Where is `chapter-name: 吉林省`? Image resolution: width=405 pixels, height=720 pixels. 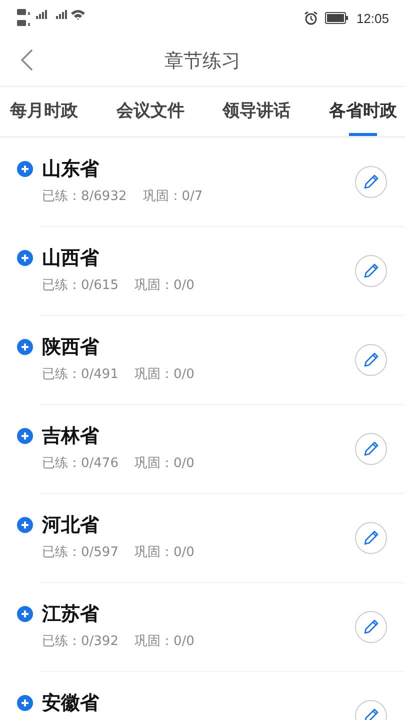 chapter-name: 吉林省 is located at coordinates (70, 436).